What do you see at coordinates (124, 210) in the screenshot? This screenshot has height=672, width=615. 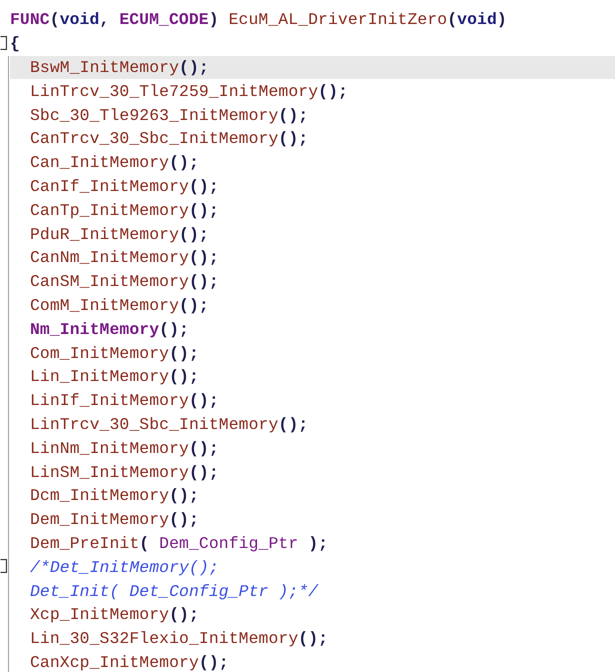 I see `code-line: CanTp_InitMemory();` at bounding box center [124, 210].